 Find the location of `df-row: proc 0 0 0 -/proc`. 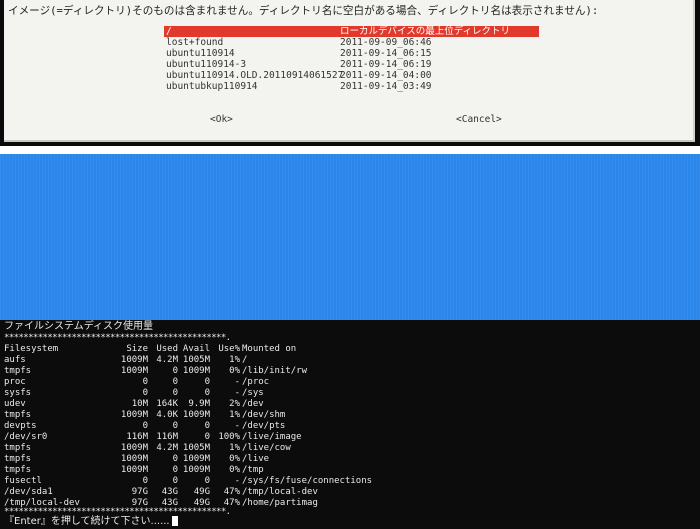

df-row: proc 0 0 0 -/proc is located at coordinates (352, 382).